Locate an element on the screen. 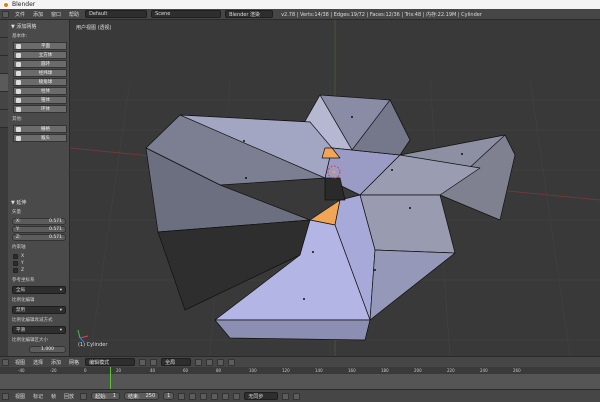 The image size is (600, 402). add-mesh-panel-title: ▼ 添加网格 is located at coordinates (39, 26).